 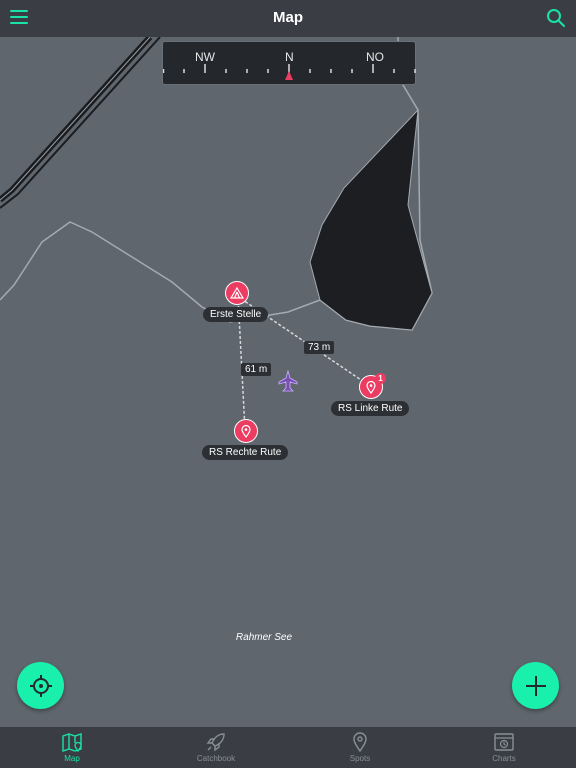 I want to click on charts-icon, so click(x=504, y=742).